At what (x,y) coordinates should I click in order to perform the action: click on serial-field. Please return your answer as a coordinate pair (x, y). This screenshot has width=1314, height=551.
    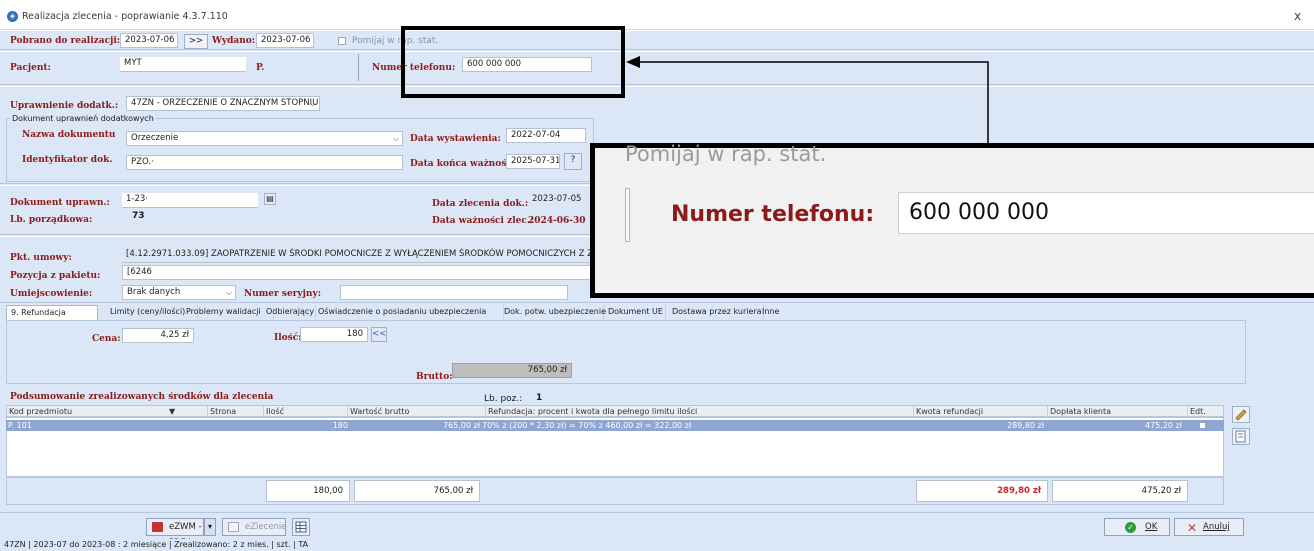
    Looking at the image, I should click on (454, 292).